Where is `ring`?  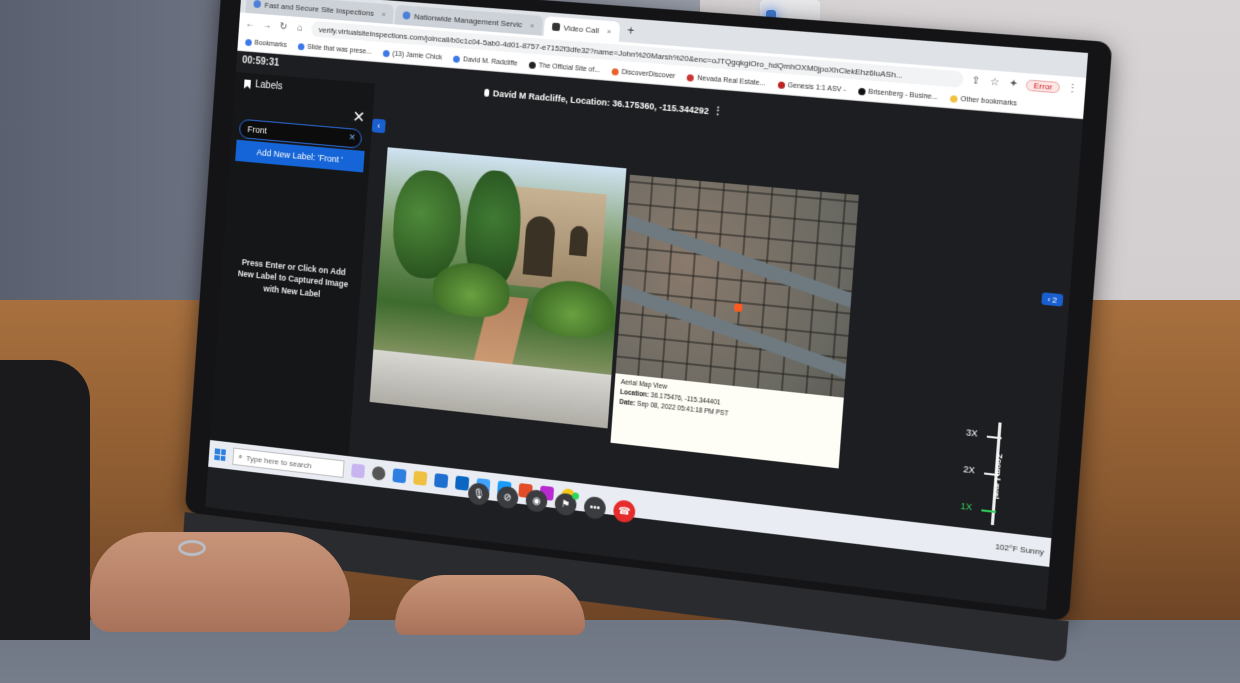
ring is located at coordinates (192, 548).